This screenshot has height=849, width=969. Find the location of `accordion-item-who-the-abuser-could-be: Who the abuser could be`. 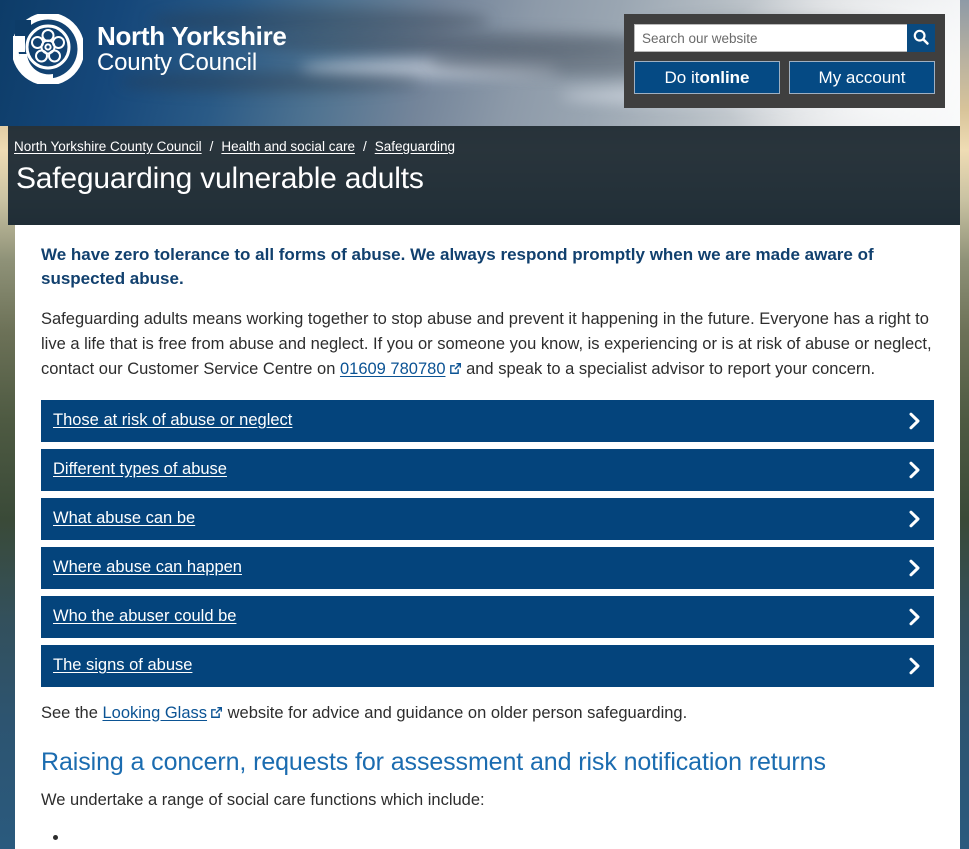

accordion-item-who-the-abuser-could-be: Who the abuser could be is located at coordinates (487, 616).